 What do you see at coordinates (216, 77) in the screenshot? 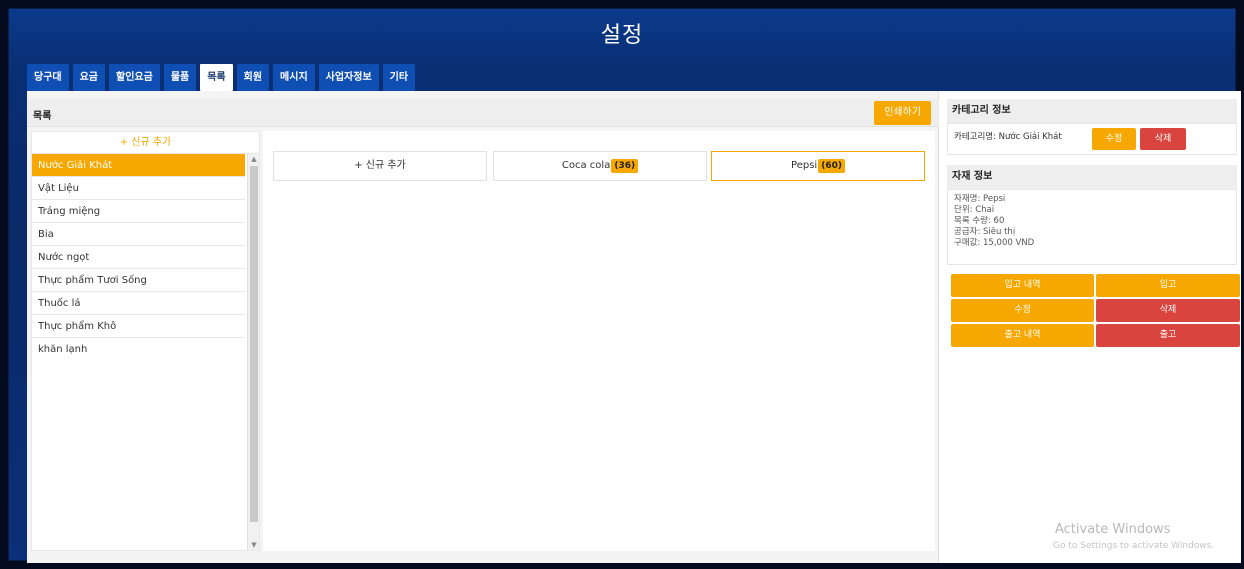
I see `tab-list: 목록` at bounding box center [216, 77].